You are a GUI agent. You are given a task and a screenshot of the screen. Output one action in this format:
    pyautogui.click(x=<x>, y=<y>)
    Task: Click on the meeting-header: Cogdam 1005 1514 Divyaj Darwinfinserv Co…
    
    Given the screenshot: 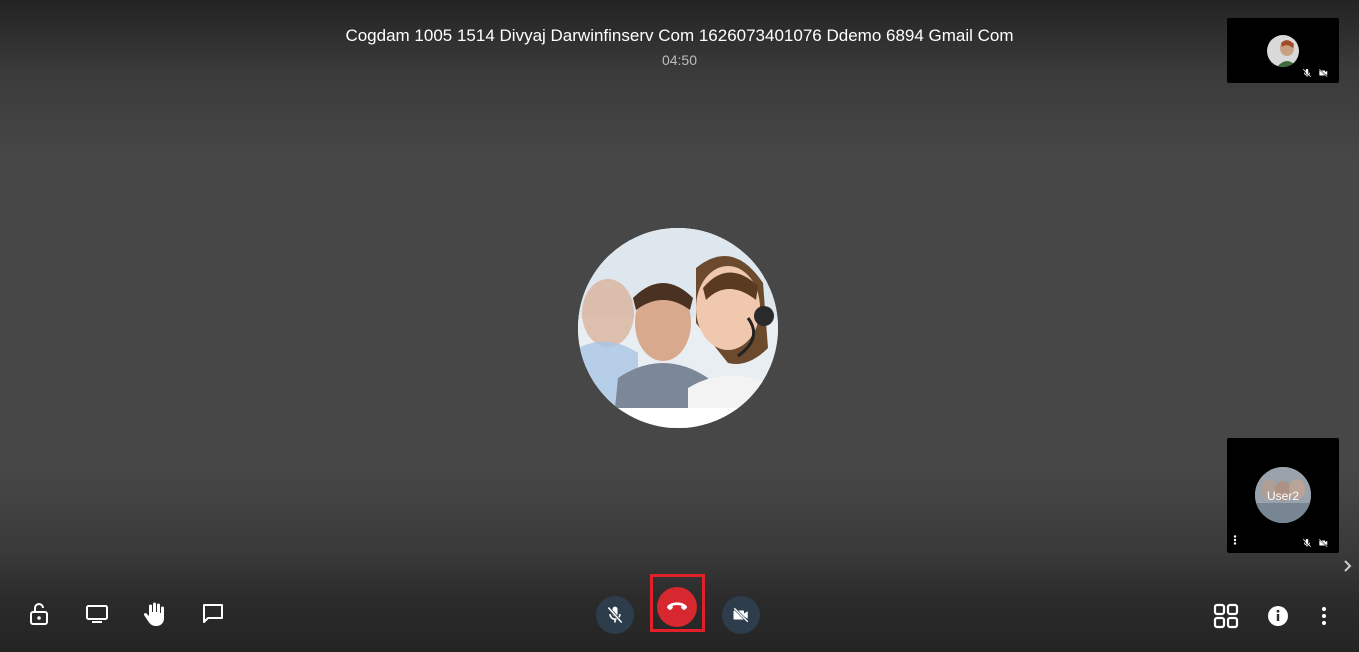 What is the action you would take?
    pyautogui.click(x=679, y=46)
    